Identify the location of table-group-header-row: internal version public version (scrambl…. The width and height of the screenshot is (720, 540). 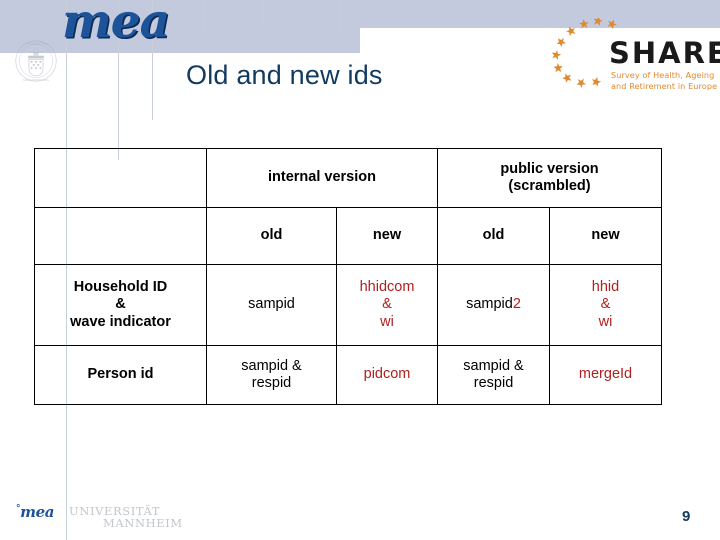
(348, 178).